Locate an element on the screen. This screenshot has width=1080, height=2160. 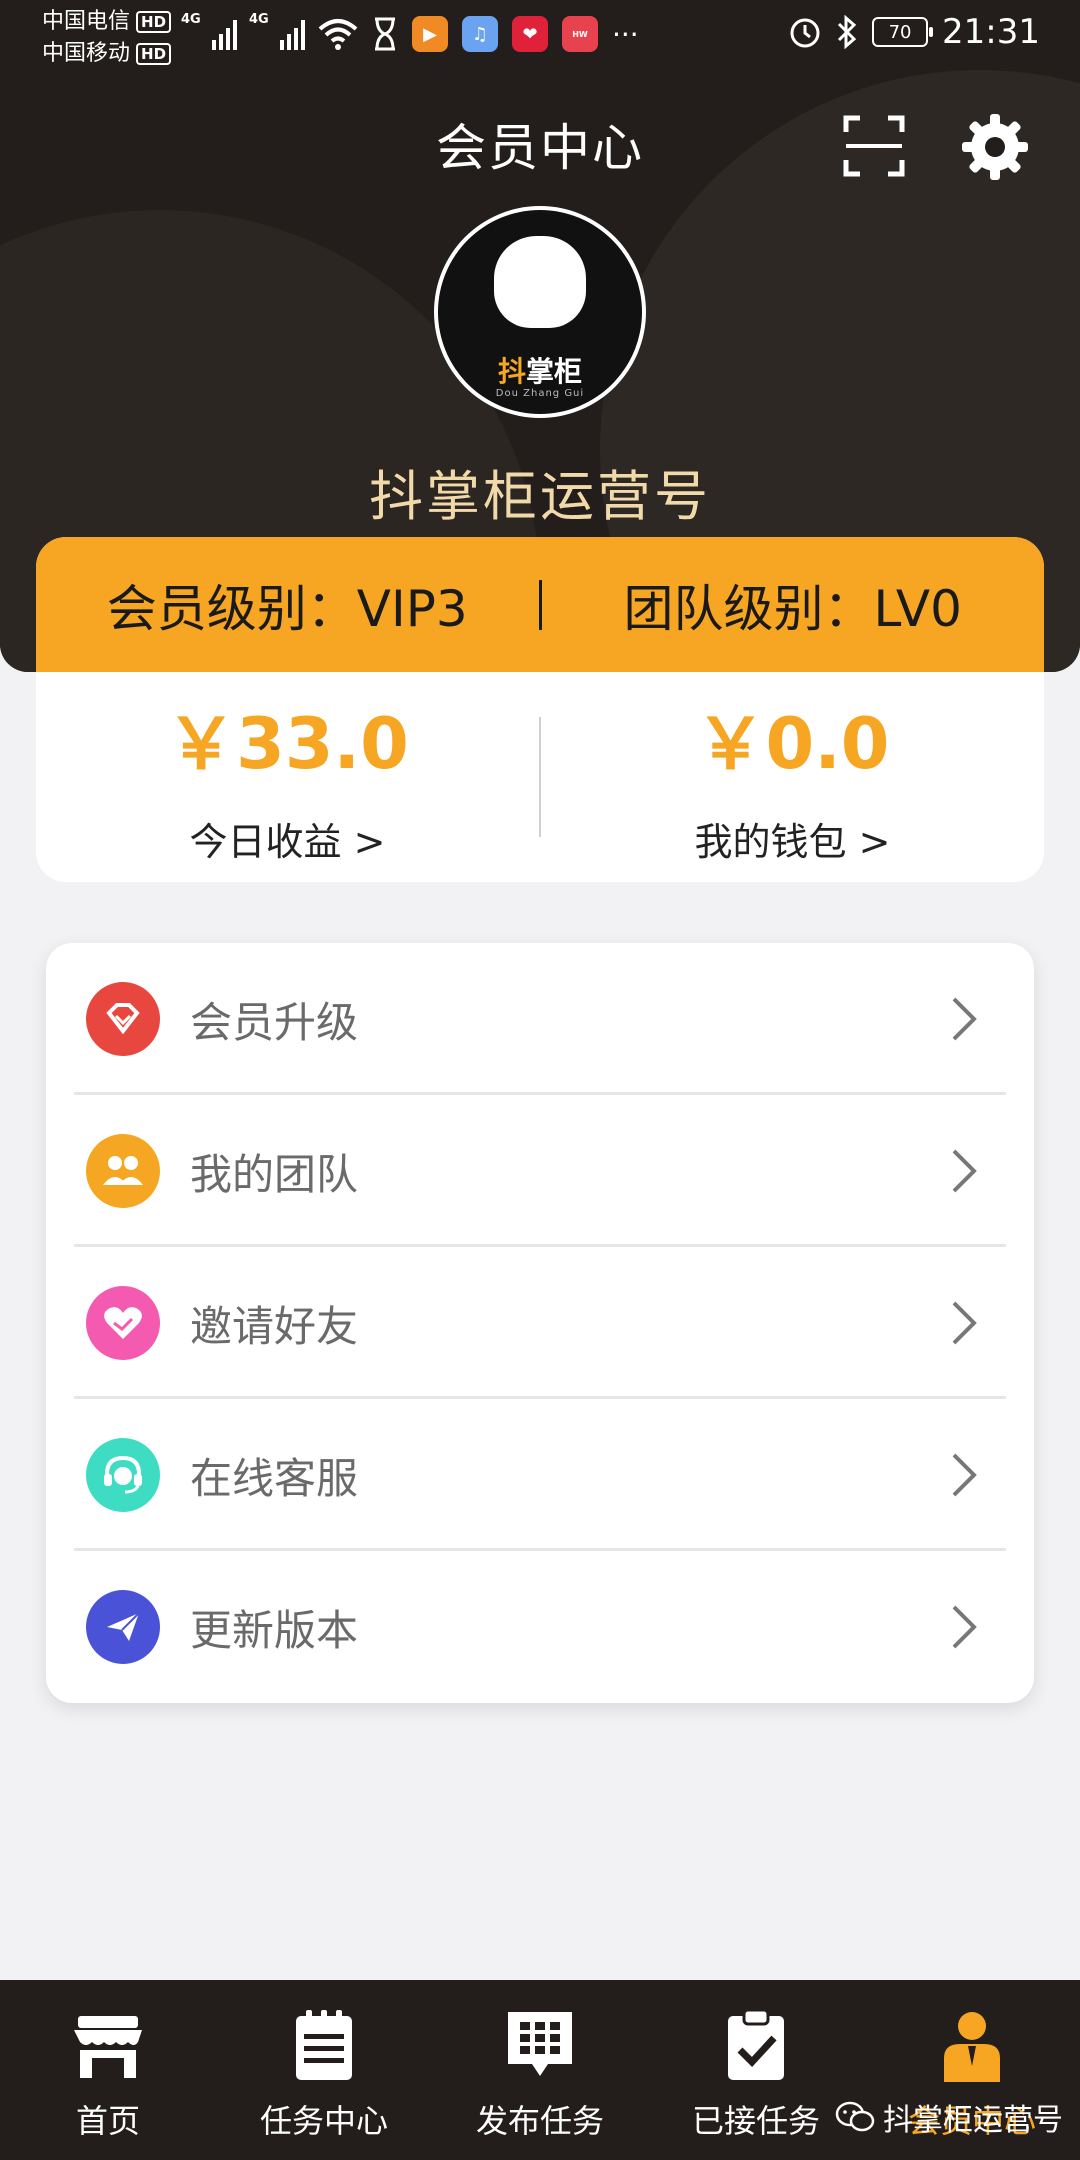
wechat-icon is located at coordinates (855, 2116).